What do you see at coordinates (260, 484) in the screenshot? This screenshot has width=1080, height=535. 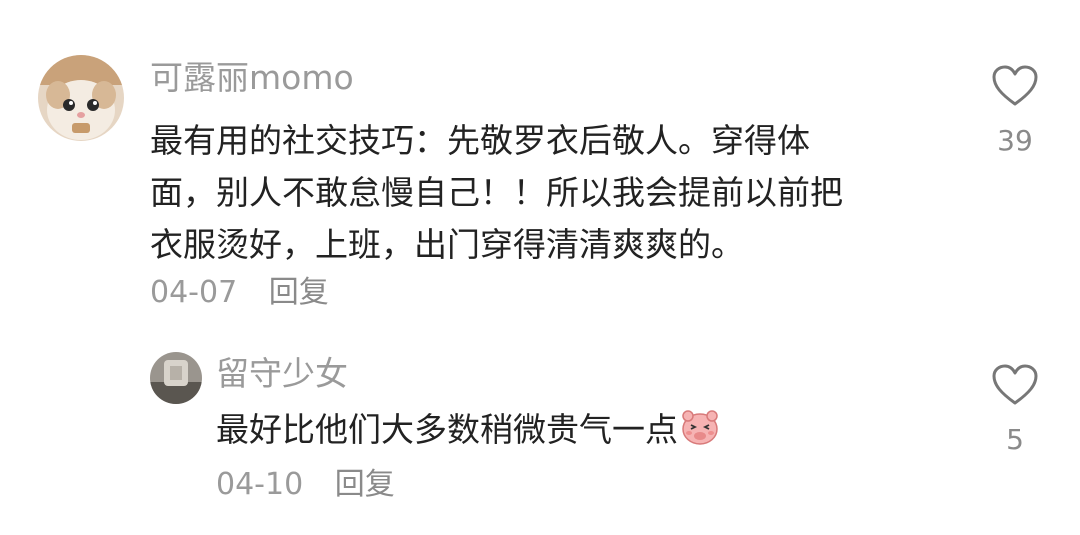 I see `comment-date: 04-10` at bounding box center [260, 484].